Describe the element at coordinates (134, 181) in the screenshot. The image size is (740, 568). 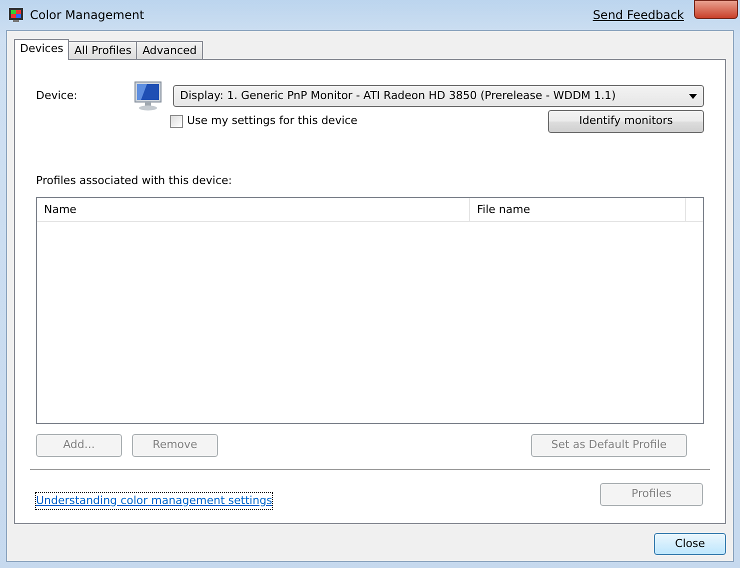
I see `profiles-label: Profiles associated with this device:` at that location.